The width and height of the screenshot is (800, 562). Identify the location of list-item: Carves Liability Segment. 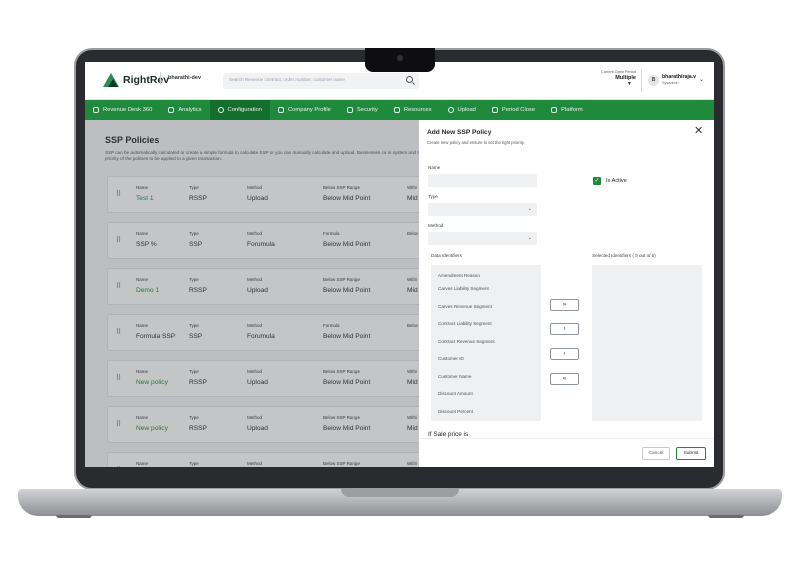
(463, 288).